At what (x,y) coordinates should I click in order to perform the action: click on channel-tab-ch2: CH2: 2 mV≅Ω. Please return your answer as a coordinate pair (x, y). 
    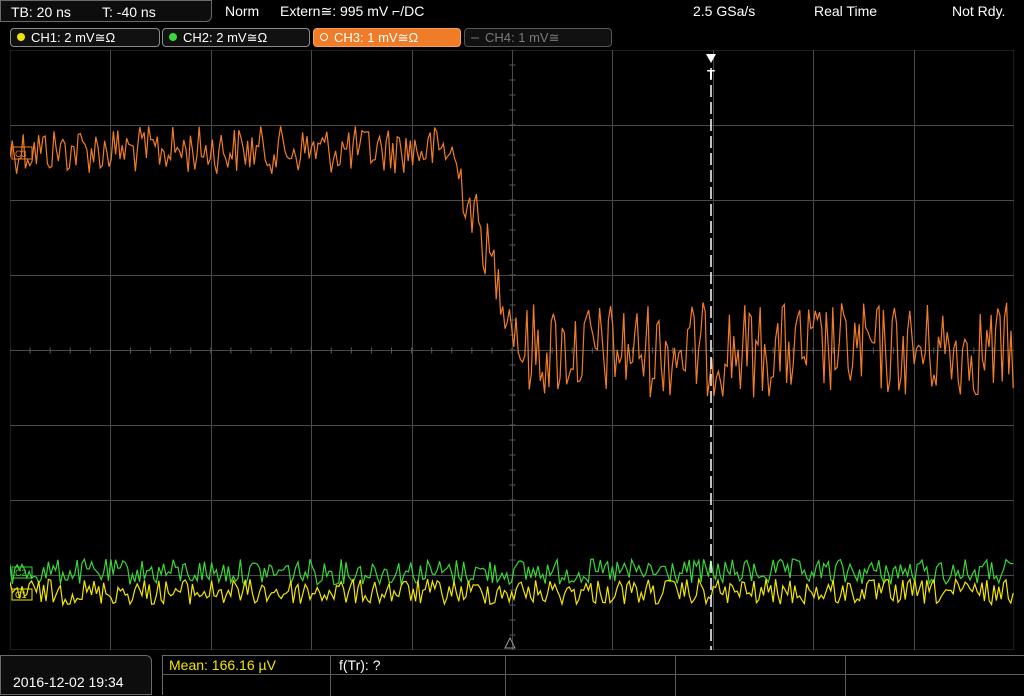
    Looking at the image, I should click on (236, 37).